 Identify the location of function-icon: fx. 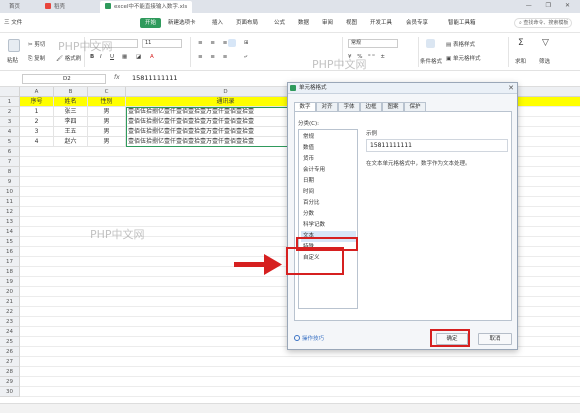
(117, 77).